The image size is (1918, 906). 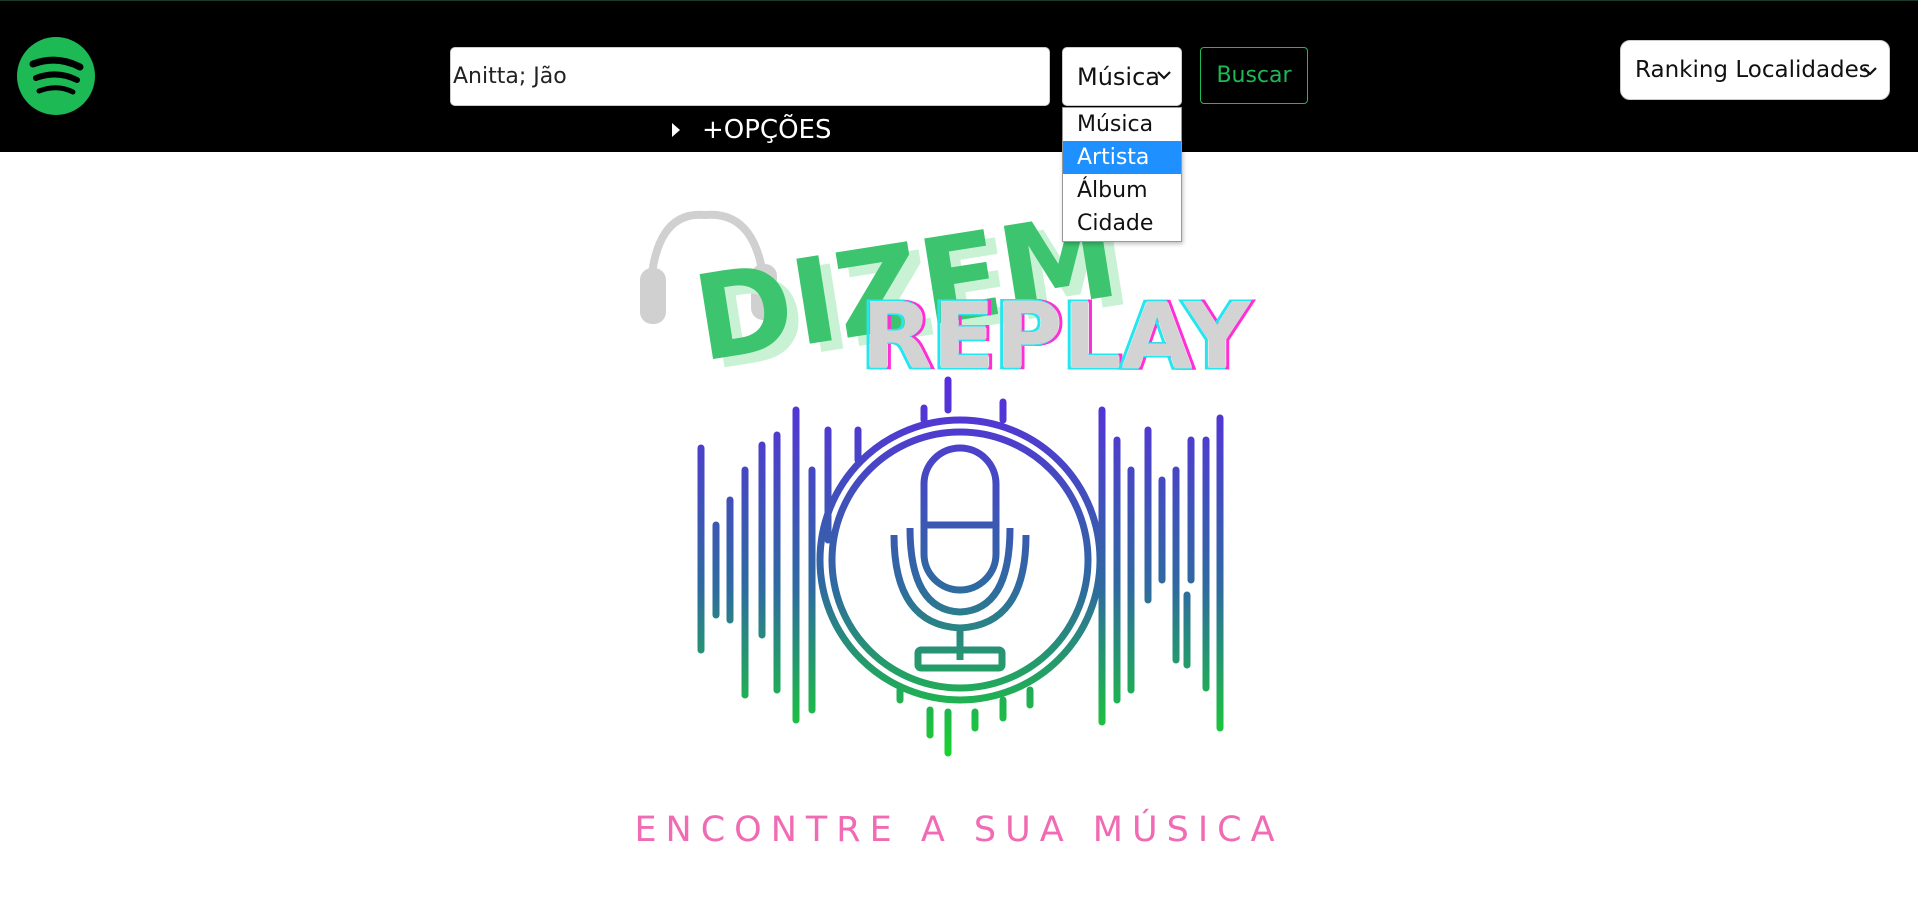 I want to click on ranking-select: Ranking Localidades, so click(x=1755, y=70).